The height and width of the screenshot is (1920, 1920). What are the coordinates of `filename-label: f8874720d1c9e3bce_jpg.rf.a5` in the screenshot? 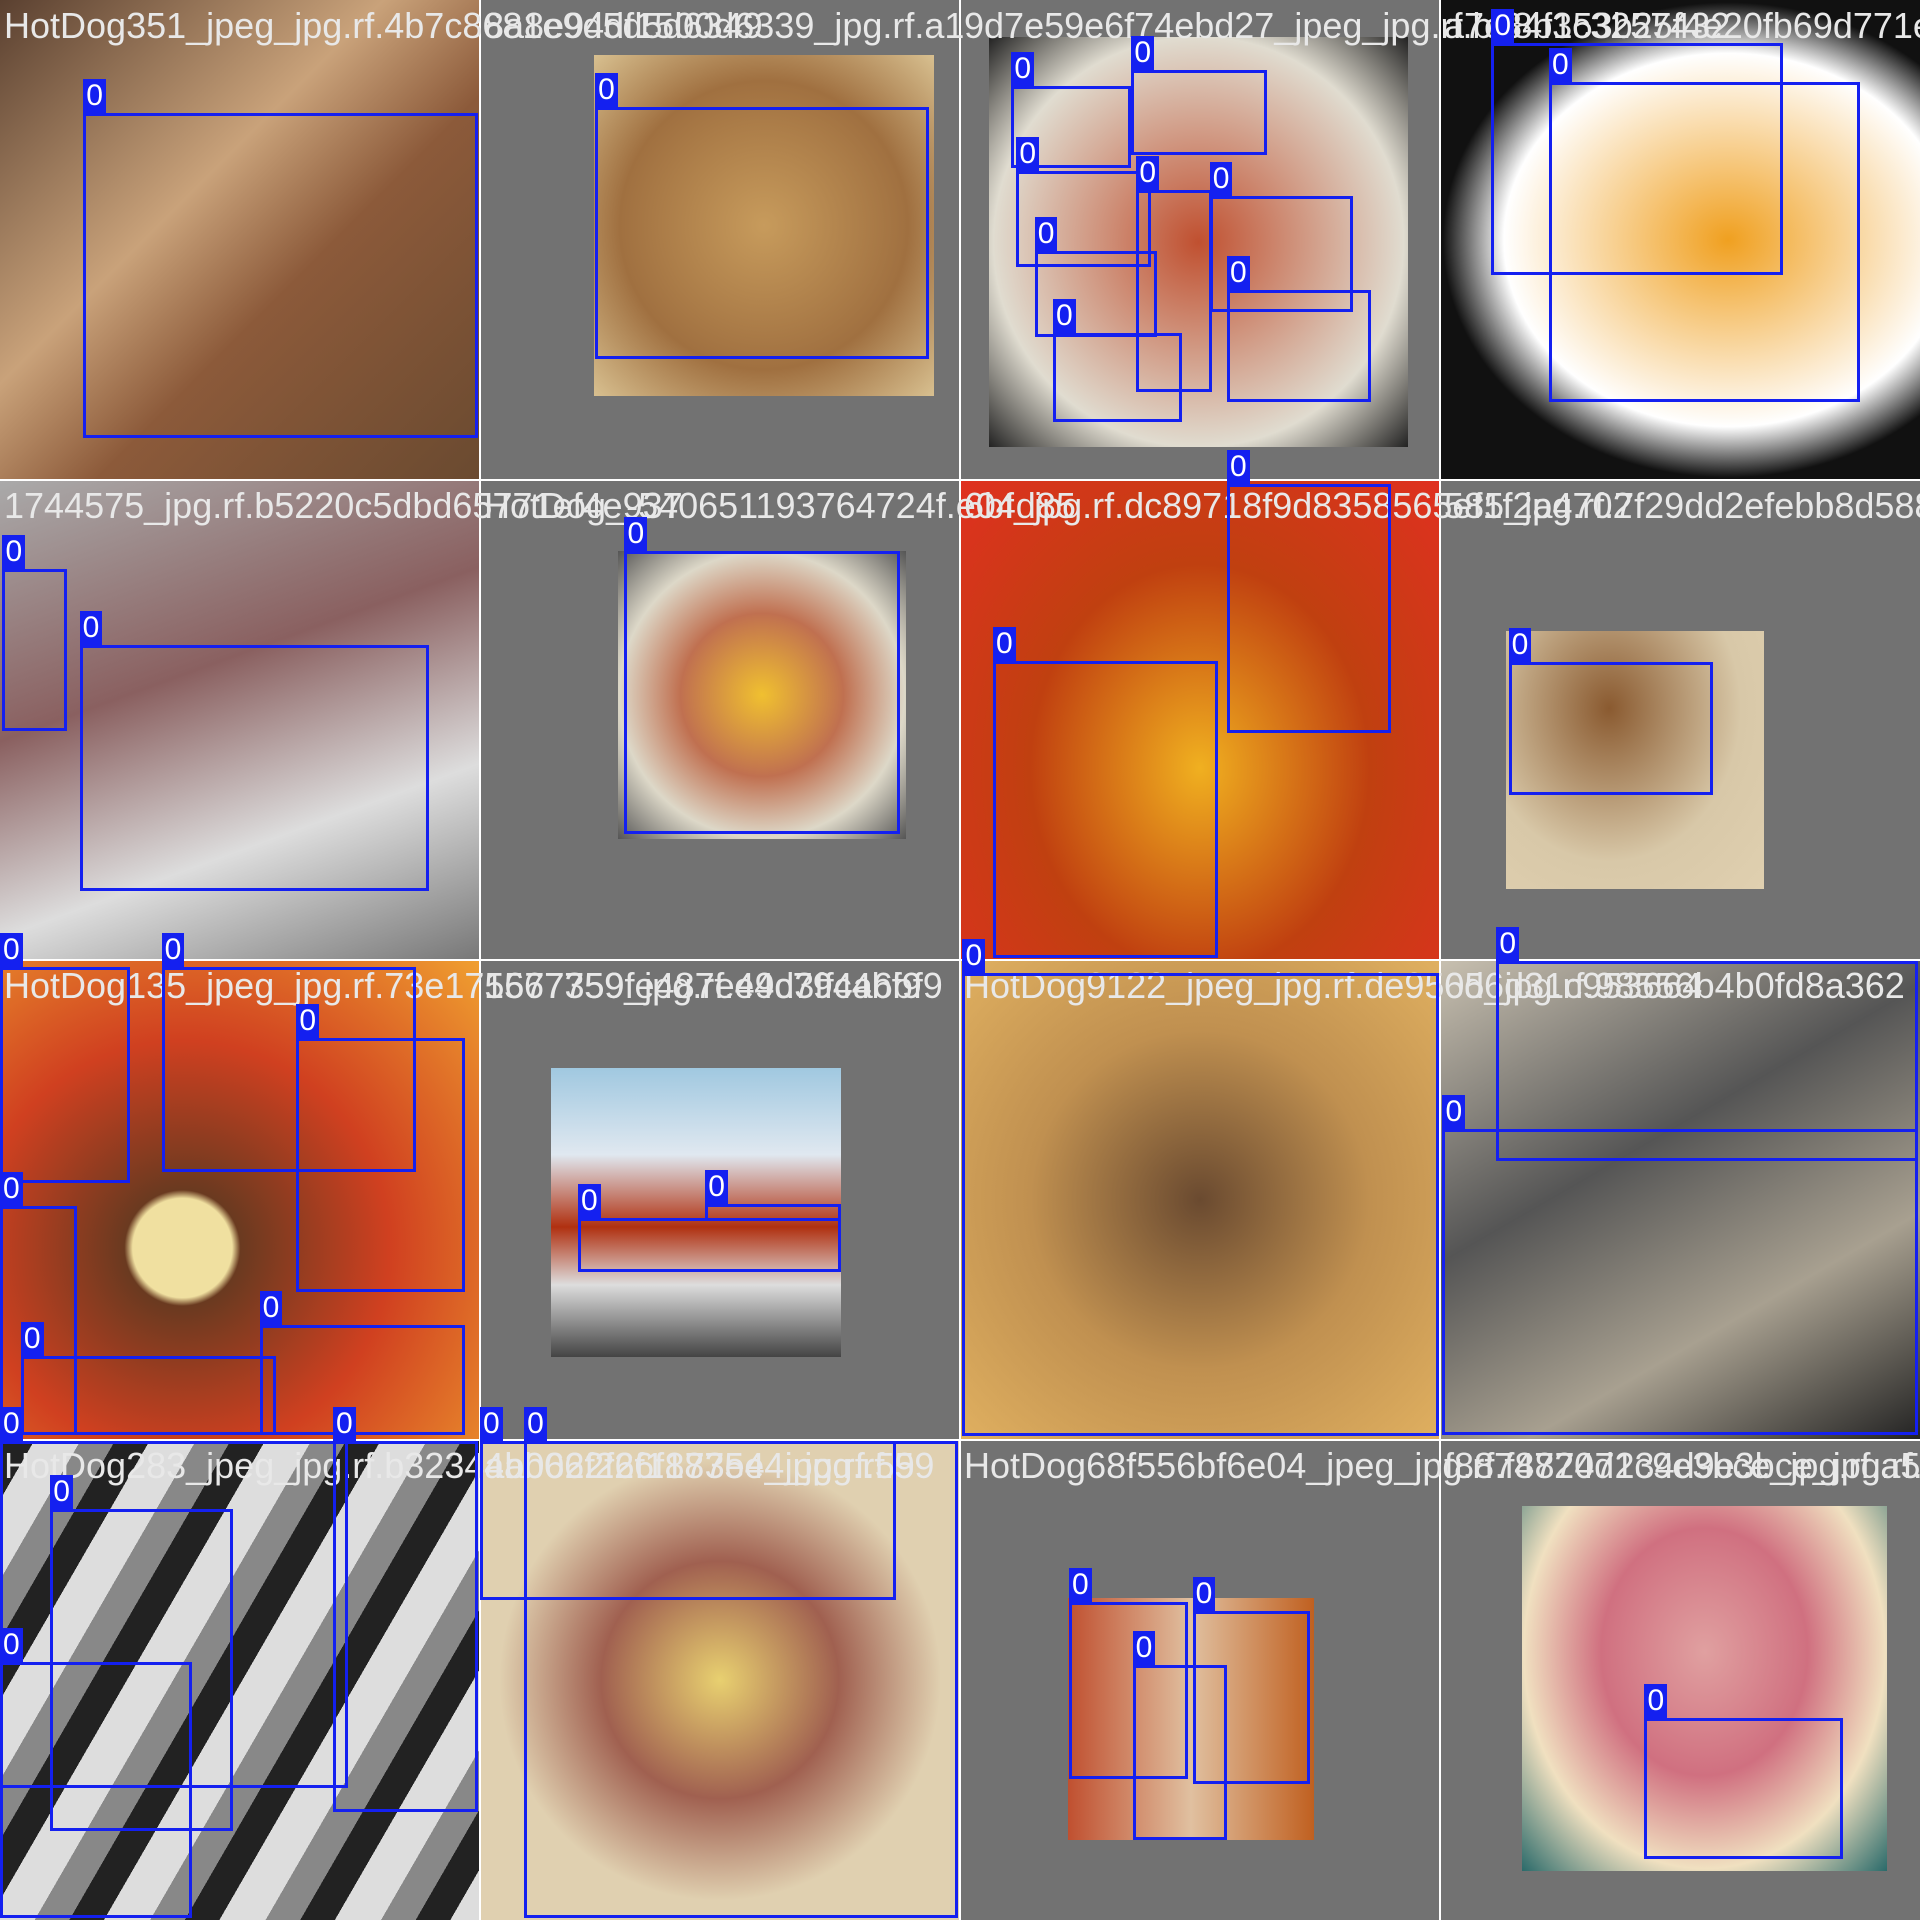 It's located at (1682, 1465).